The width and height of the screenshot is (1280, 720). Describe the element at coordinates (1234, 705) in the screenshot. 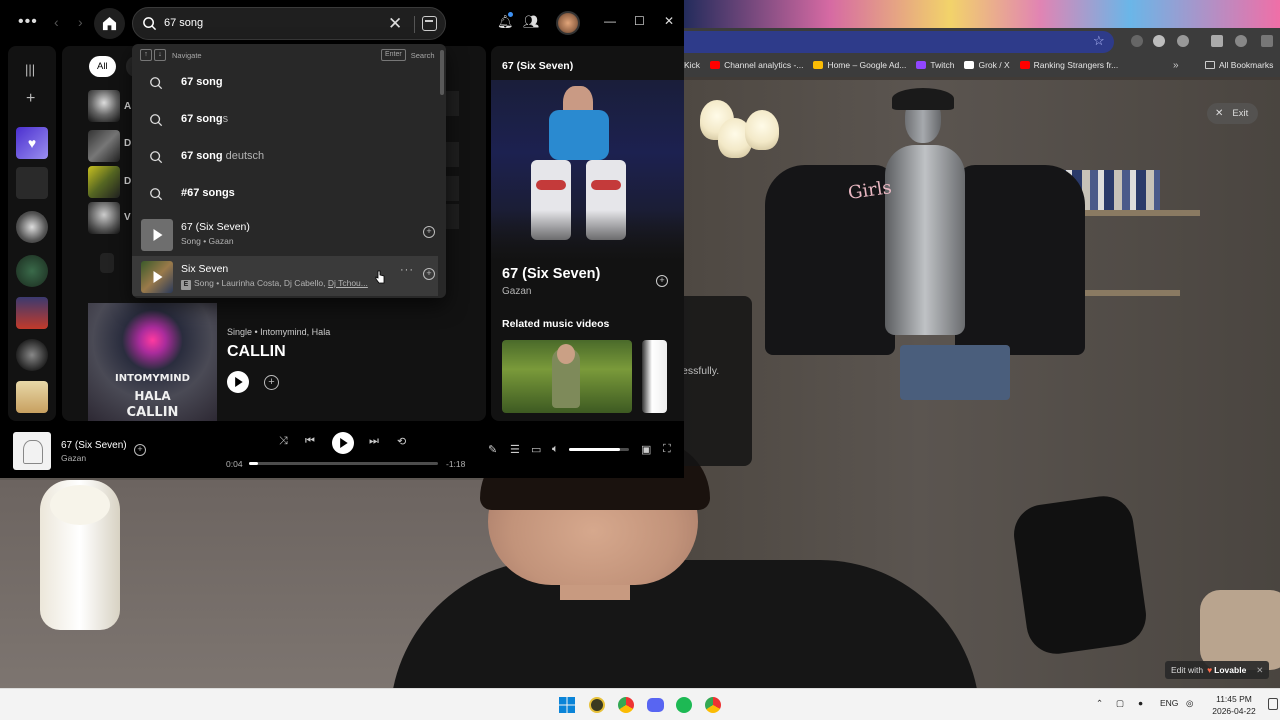

I see `clock: 11:45 PM 2026-04-22` at that location.